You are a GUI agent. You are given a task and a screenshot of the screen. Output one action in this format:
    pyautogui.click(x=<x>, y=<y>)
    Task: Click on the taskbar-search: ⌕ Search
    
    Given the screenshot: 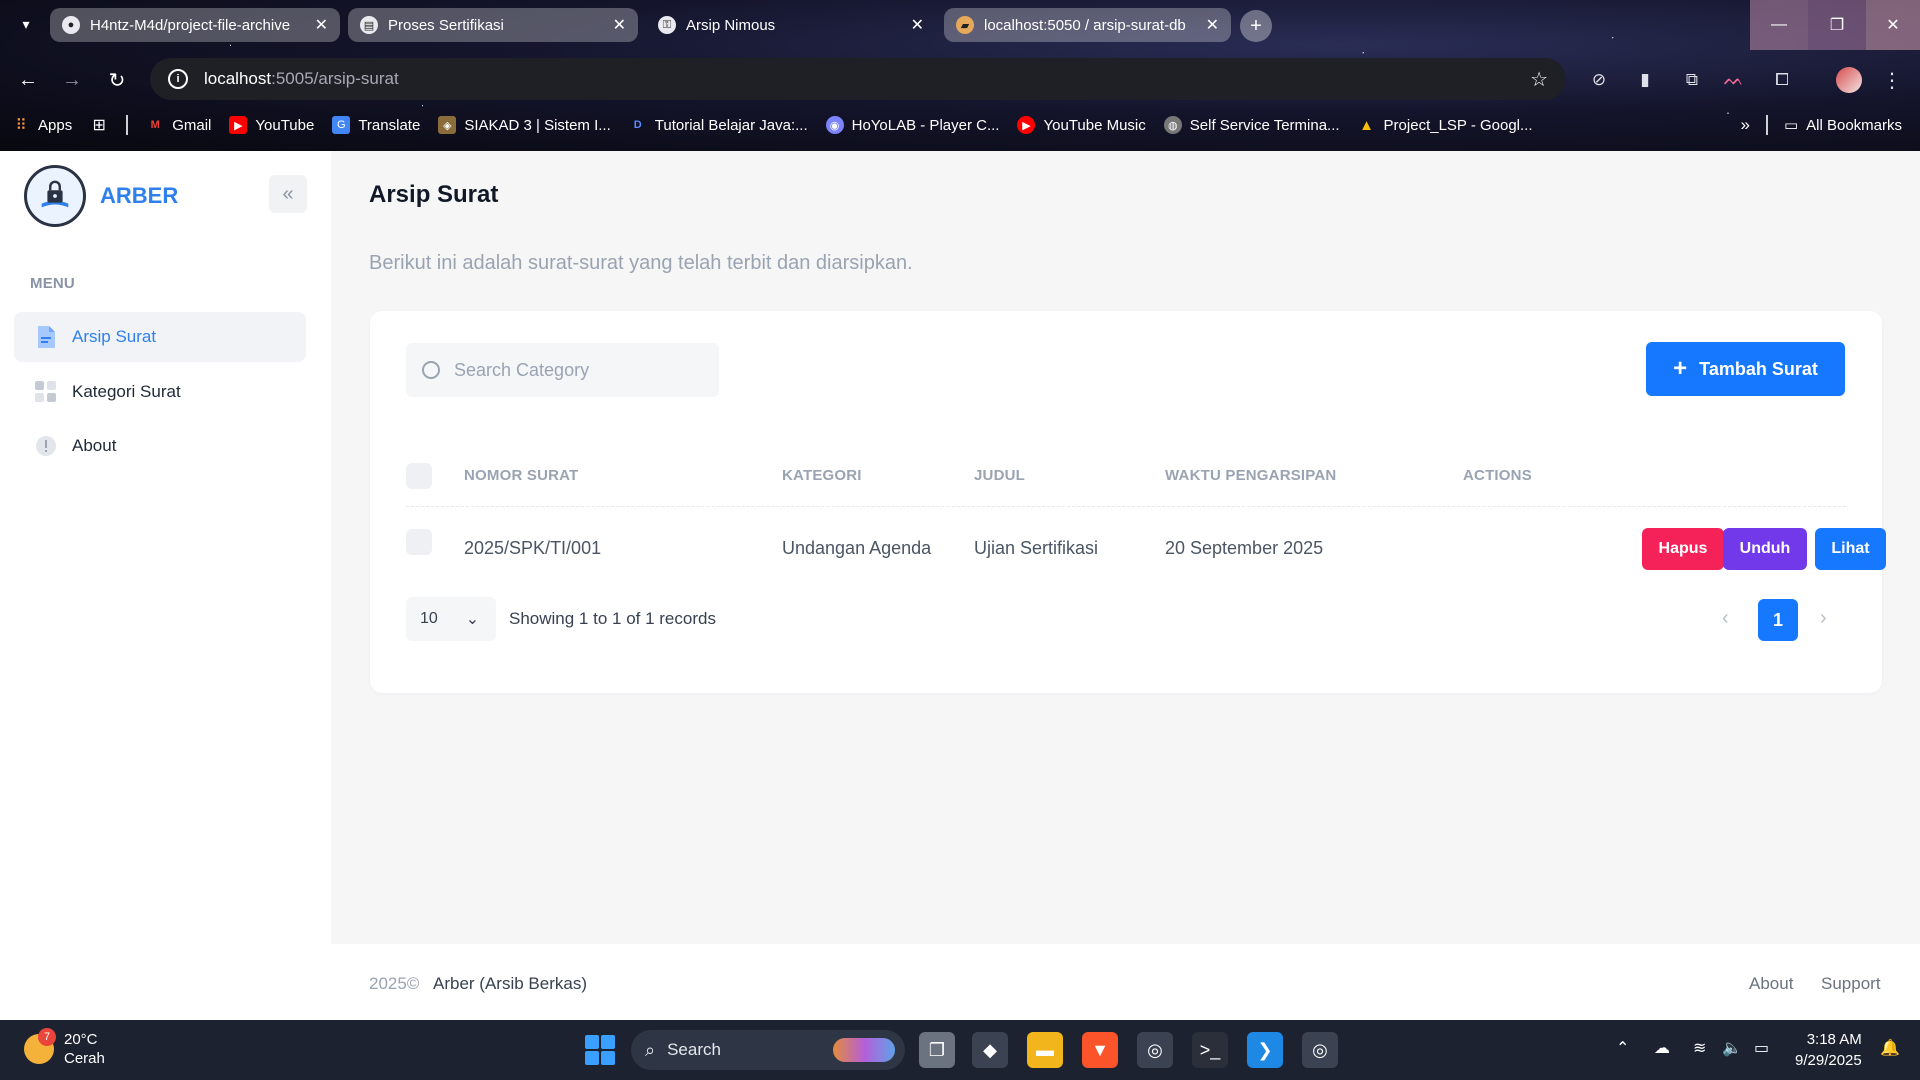 What is the action you would take?
    pyautogui.click(x=768, y=1050)
    